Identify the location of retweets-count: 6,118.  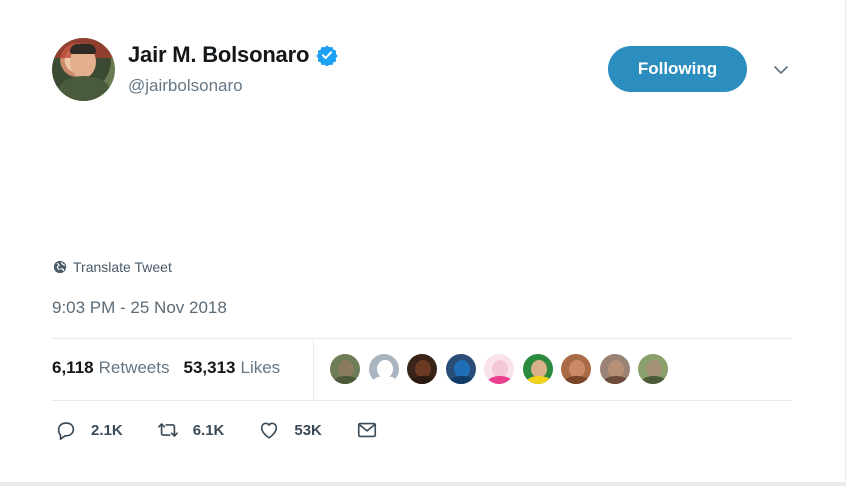
(73, 368).